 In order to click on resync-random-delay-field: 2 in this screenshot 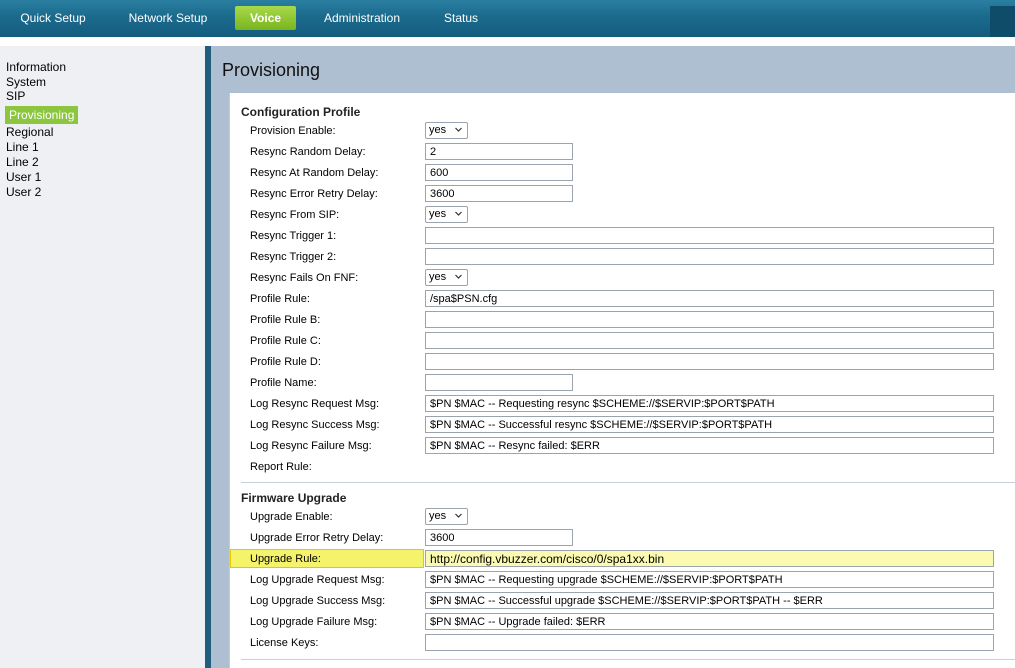, I will do `click(499, 151)`.